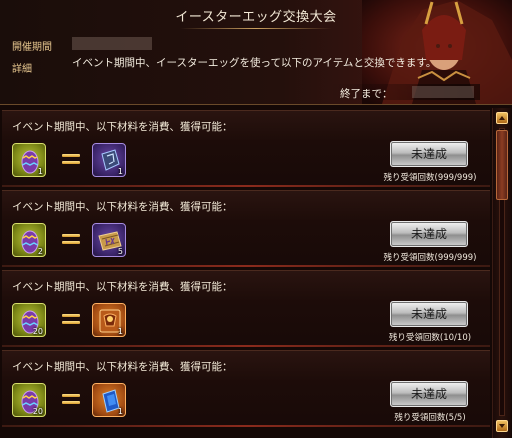 This screenshot has width=512, height=438. What do you see at coordinates (430, 418) in the screenshot?
I see `remaining-claims: 残り受領回数(5/5)` at bounding box center [430, 418].